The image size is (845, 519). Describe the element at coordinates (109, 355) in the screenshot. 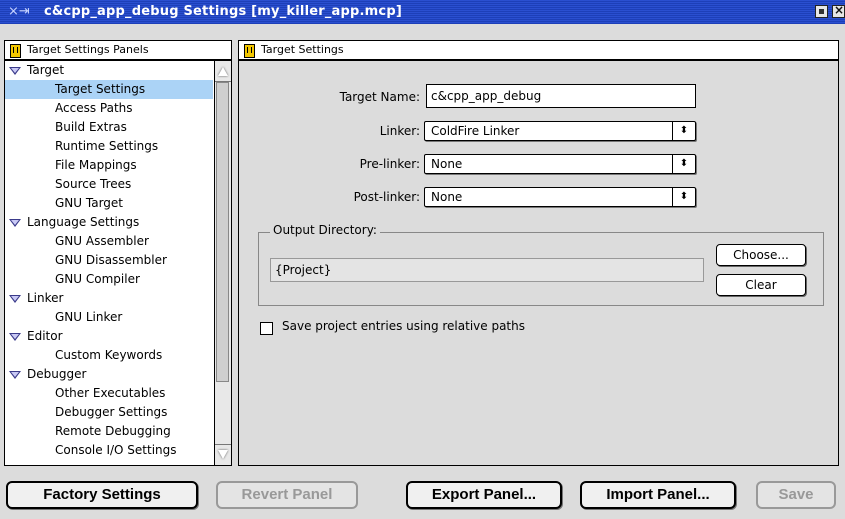

I see `tree-label: Custom Keywords` at that location.